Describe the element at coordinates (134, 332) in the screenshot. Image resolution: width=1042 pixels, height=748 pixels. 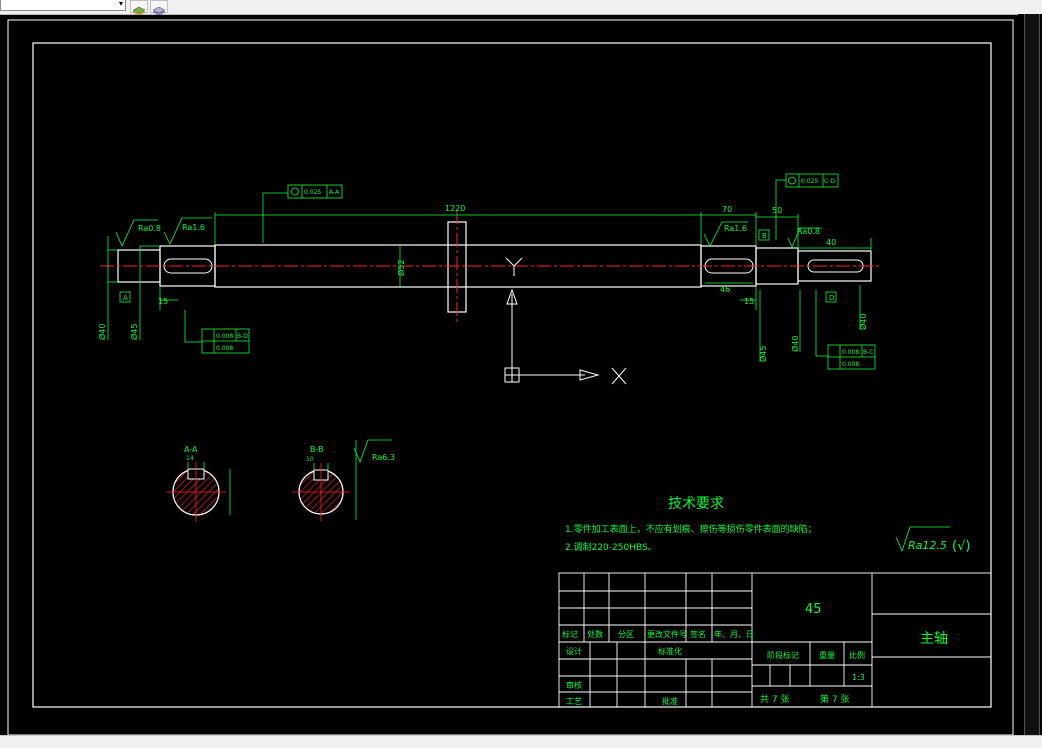
I see `dim-dia-45-left: Ø45` at that location.